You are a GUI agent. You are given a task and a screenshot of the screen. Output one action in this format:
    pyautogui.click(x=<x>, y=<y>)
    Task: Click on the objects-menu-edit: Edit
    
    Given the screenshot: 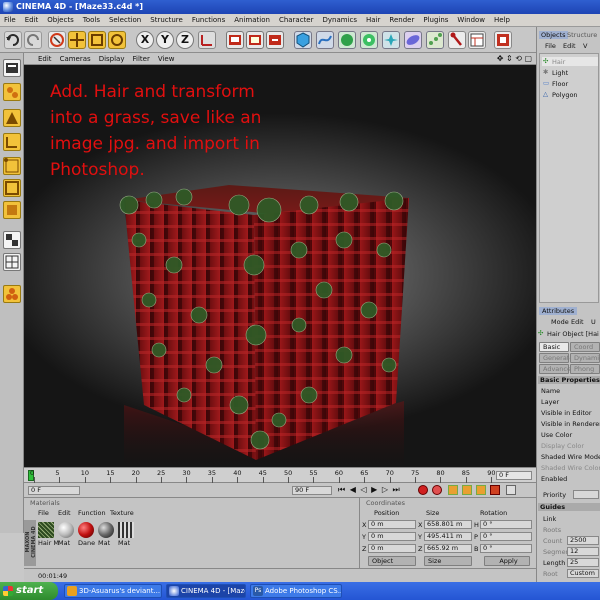 What is the action you would take?
    pyautogui.click(x=569, y=46)
    